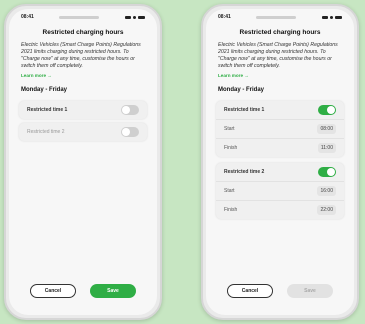 The width and height of the screenshot is (365, 324). Describe the element at coordinates (326, 129) in the screenshot. I see `start-time-field: 08:00` at that location.